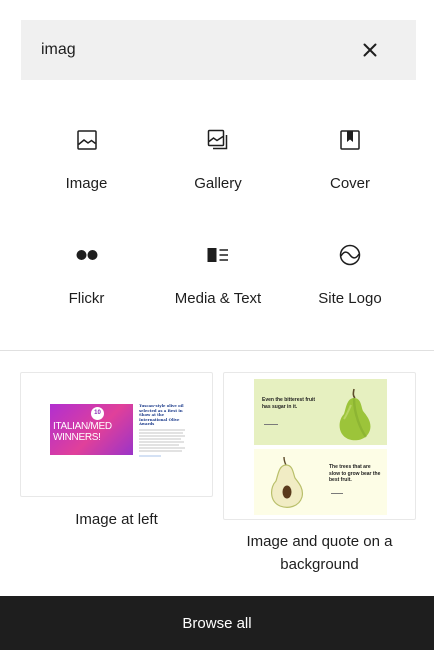 The image size is (434, 650). Describe the element at coordinates (217, 139) in the screenshot. I see `gallery-icon` at that location.